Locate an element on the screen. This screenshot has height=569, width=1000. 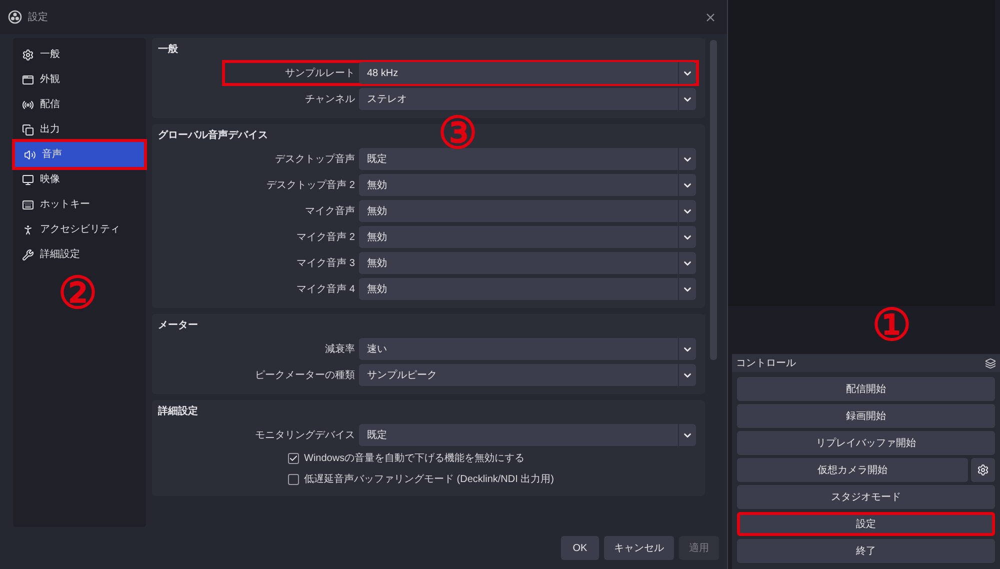
scrollbar is located at coordinates (713, 200).